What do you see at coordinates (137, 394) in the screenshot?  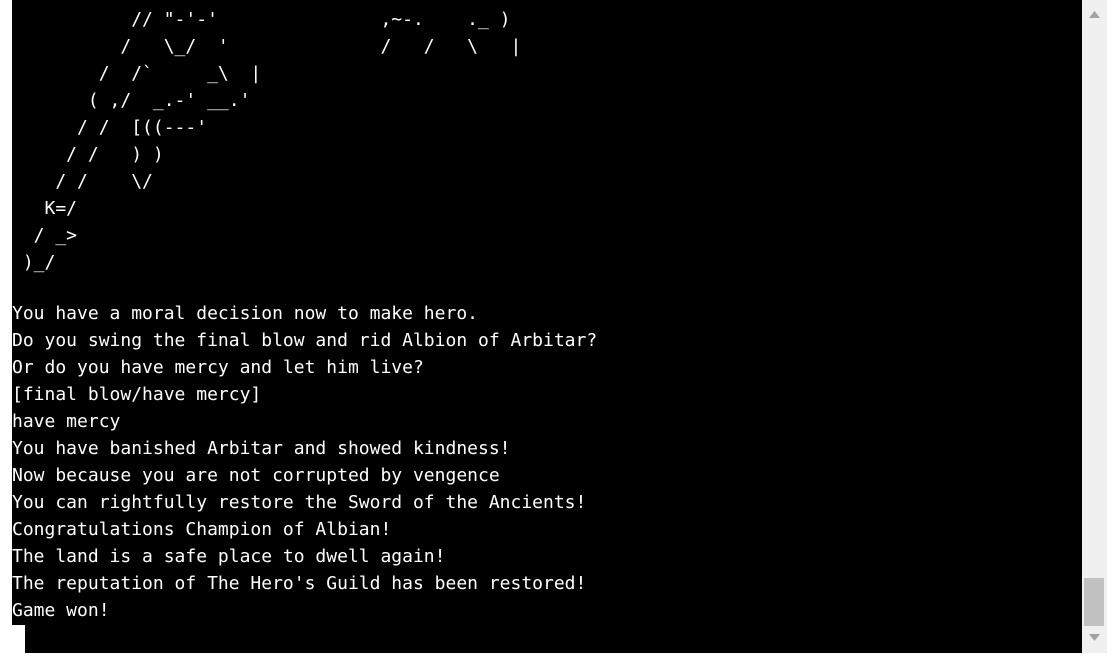 I see `output-line: [final blow/have mercy]` at bounding box center [137, 394].